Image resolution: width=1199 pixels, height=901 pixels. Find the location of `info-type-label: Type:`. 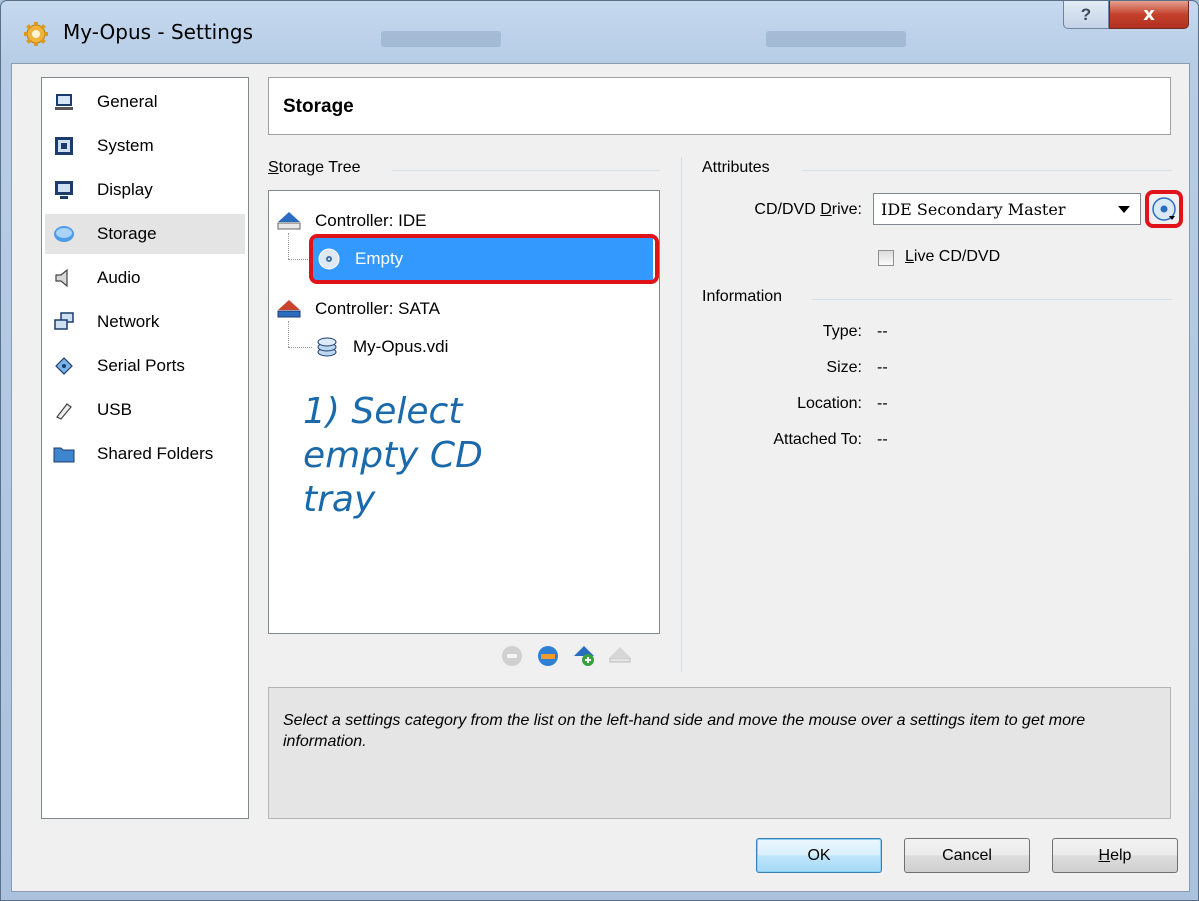

info-type-label: Type: is located at coordinates (842, 331).